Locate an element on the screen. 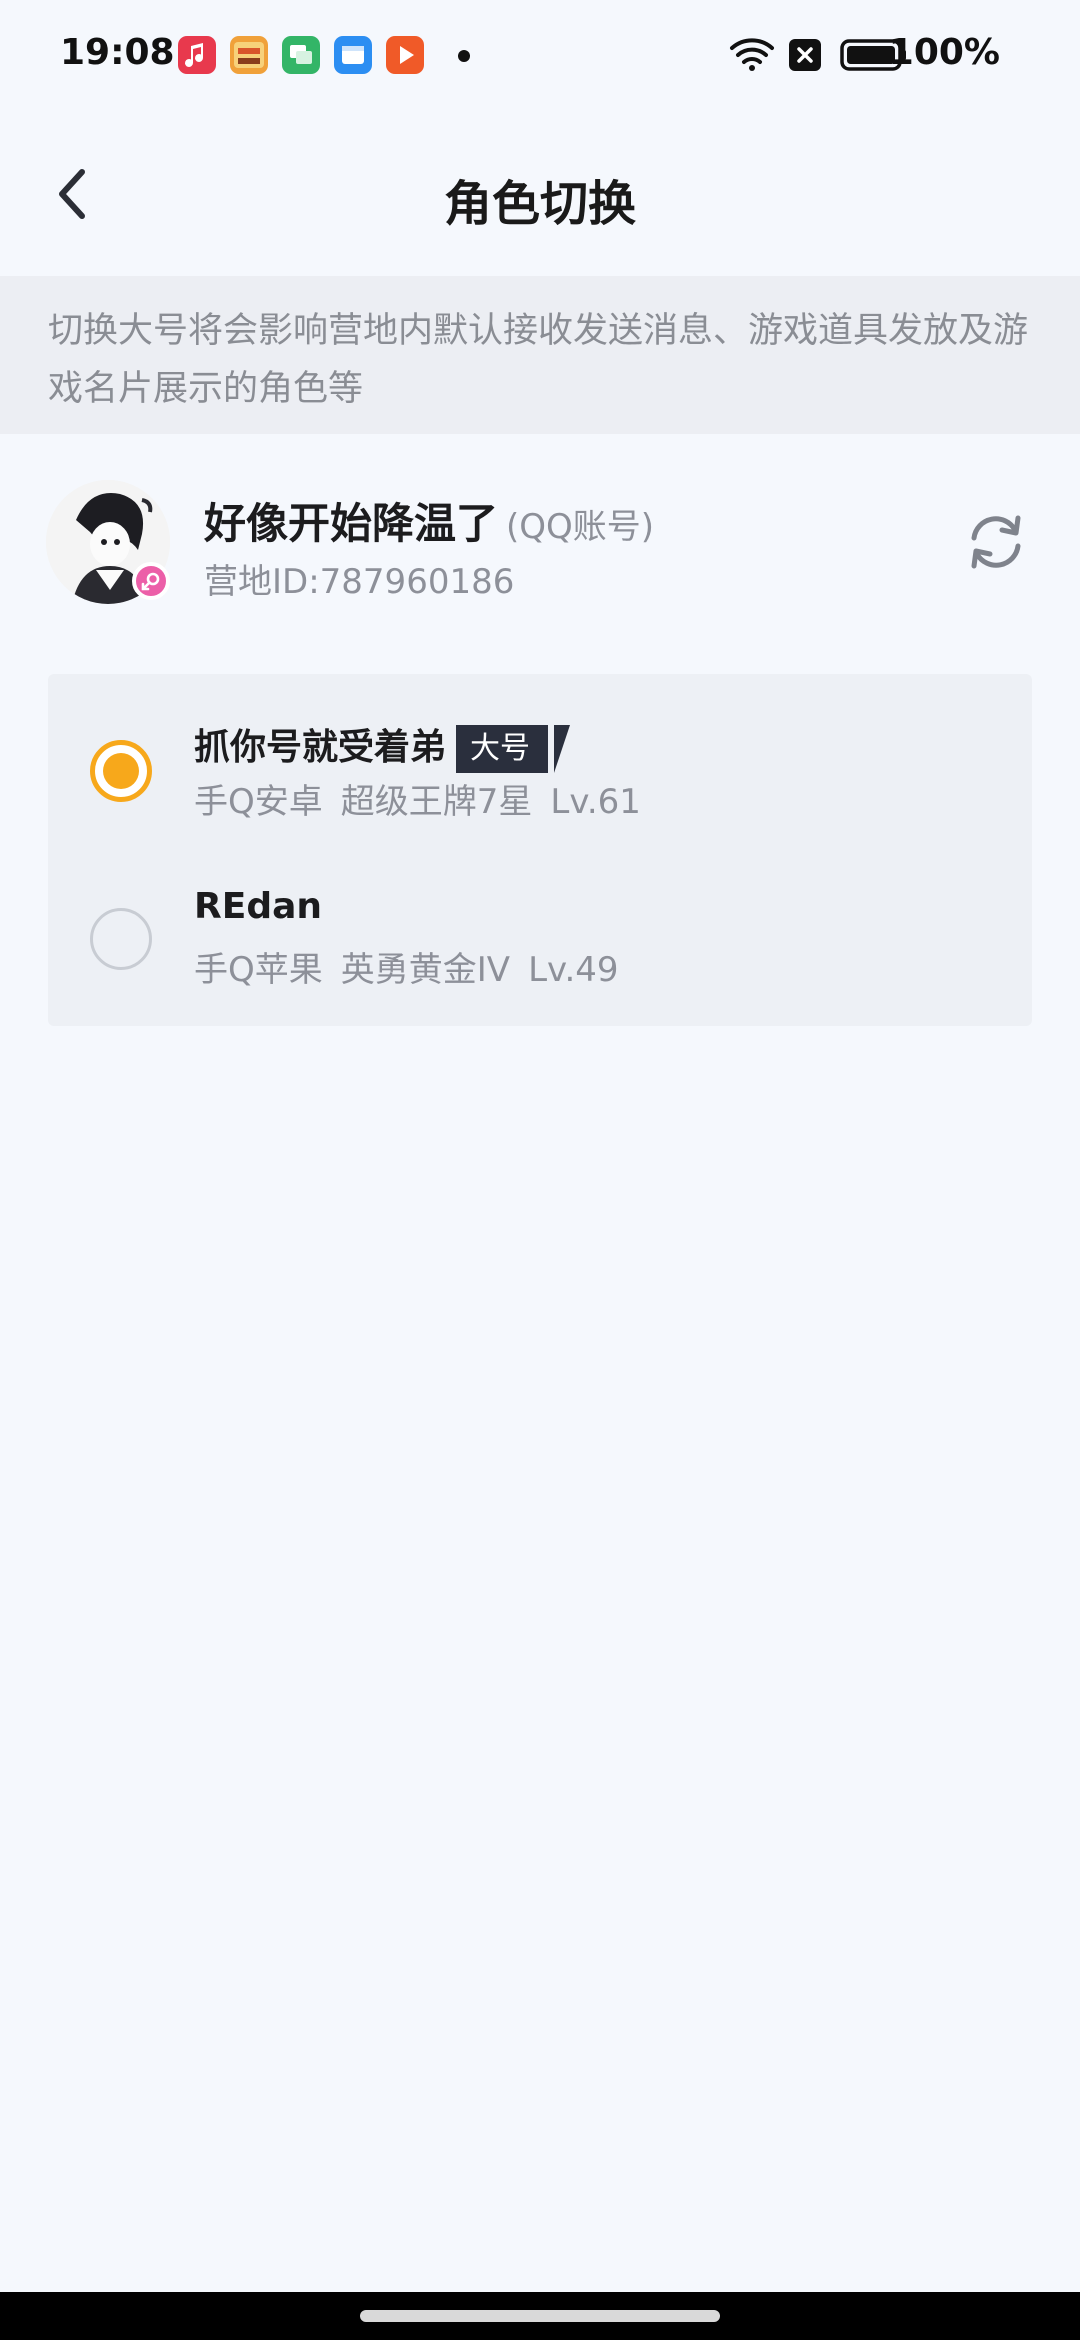 The image size is (1080, 2340). account-nickname: 好像开始降温了 (QQ账号) is located at coordinates (429, 520).